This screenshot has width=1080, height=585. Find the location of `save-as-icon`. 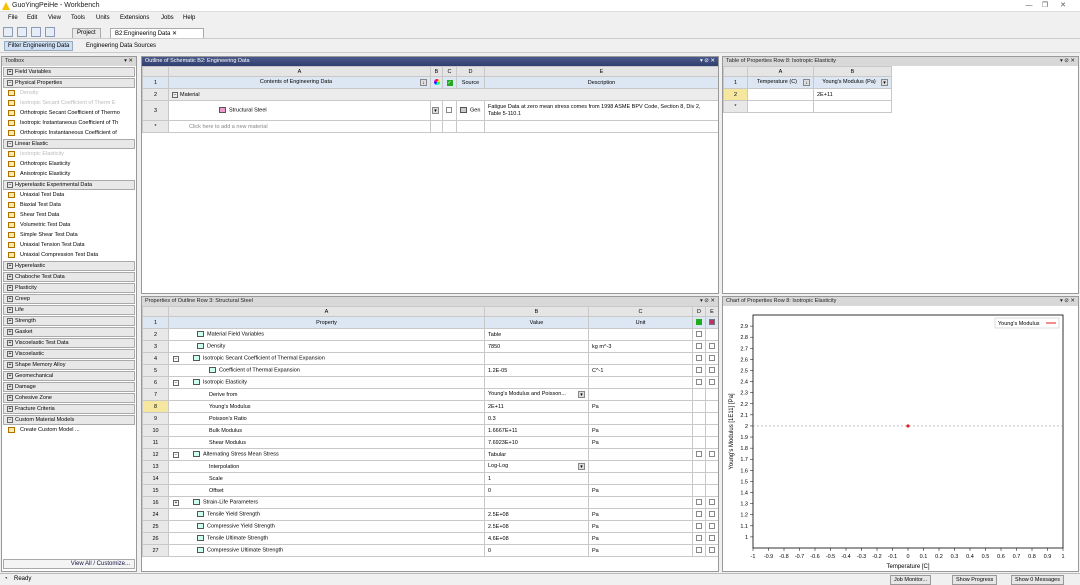

save-as-icon is located at coordinates (50, 32).